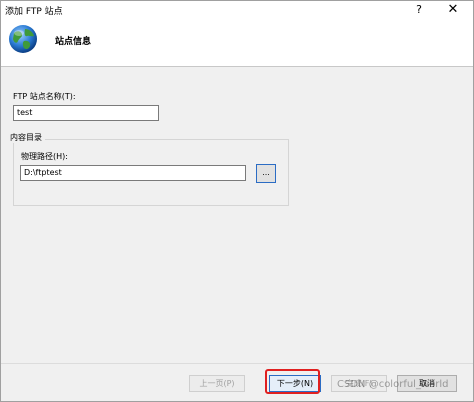  What do you see at coordinates (292, 381) in the screenshot?
I see `next-button-highlight` at bounding box center [292, 381].